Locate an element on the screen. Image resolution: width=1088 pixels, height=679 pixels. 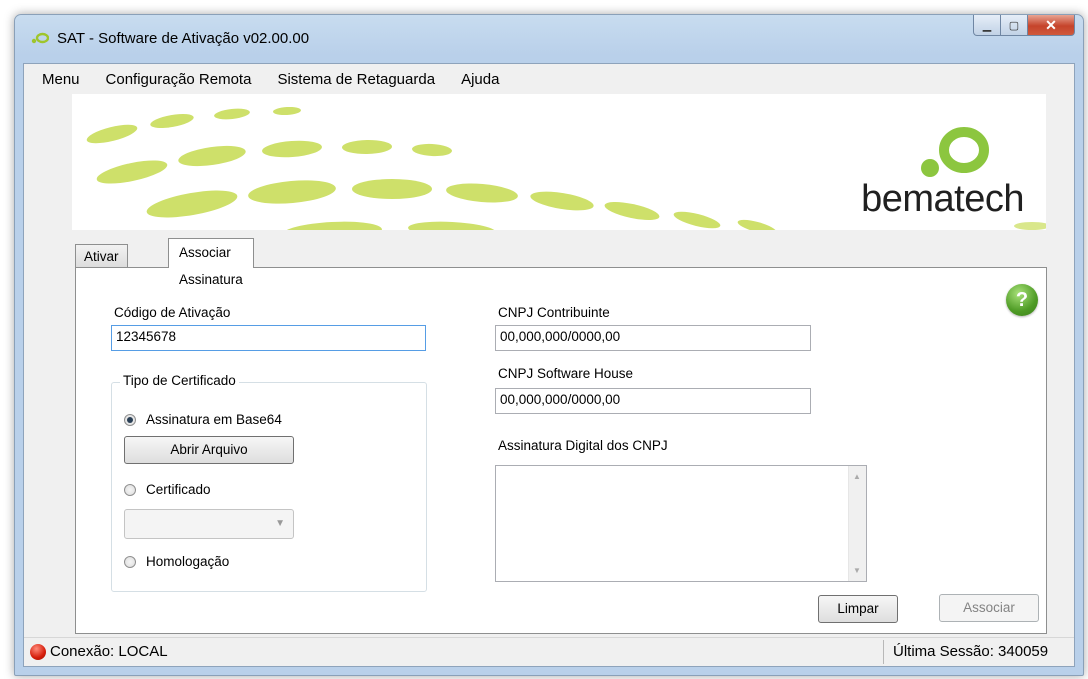
radio-homologacao-label: Homologação is located at coordinates (188, 561).